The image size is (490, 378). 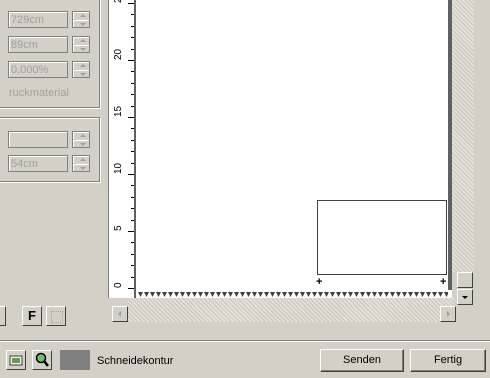 I want to click on offset-x-field, so click(x=38, y=139).